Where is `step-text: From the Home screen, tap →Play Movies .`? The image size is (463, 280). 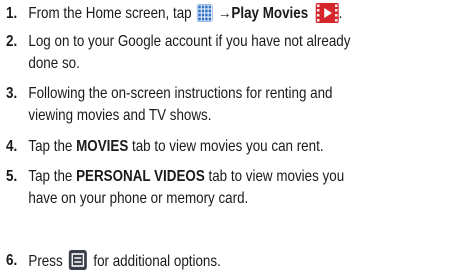
step-text: From the Home screen, tap →Play Movies . is located at coordinates (238, 14).